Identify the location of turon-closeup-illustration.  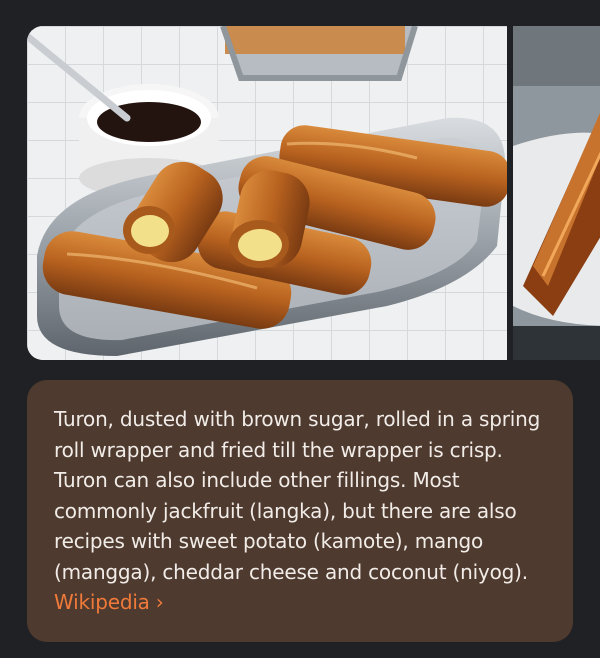
(556, 193).